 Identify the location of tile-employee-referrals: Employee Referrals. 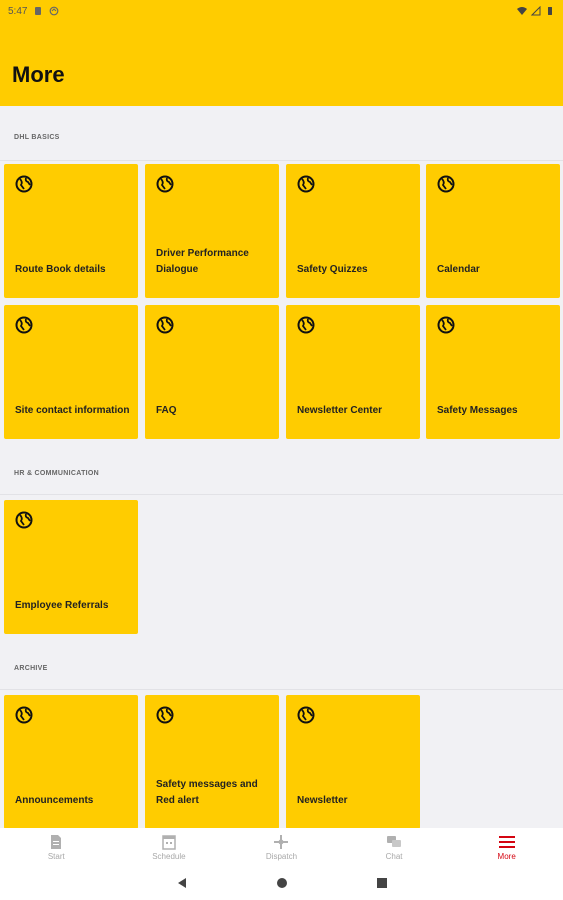
(71, 567).